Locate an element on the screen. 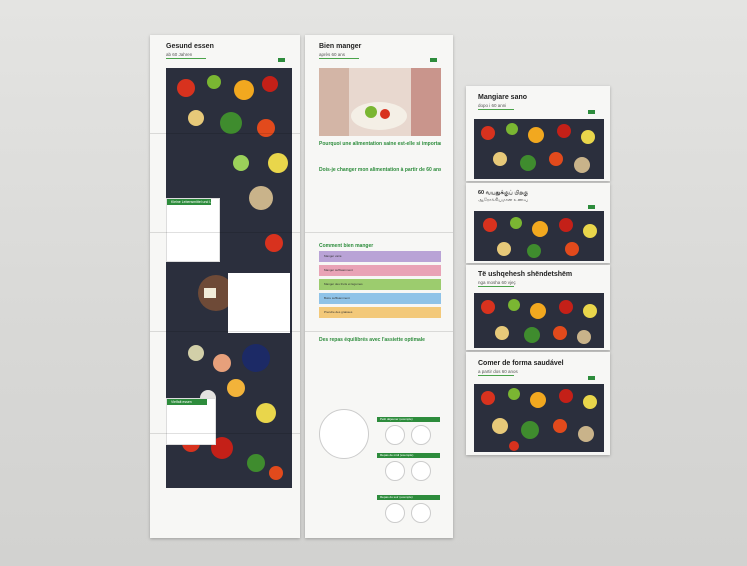 The height and width of the screenshot is (566, 747). guideline-bar: Manger des fruits et légumes is located at coordinates (380, 284).